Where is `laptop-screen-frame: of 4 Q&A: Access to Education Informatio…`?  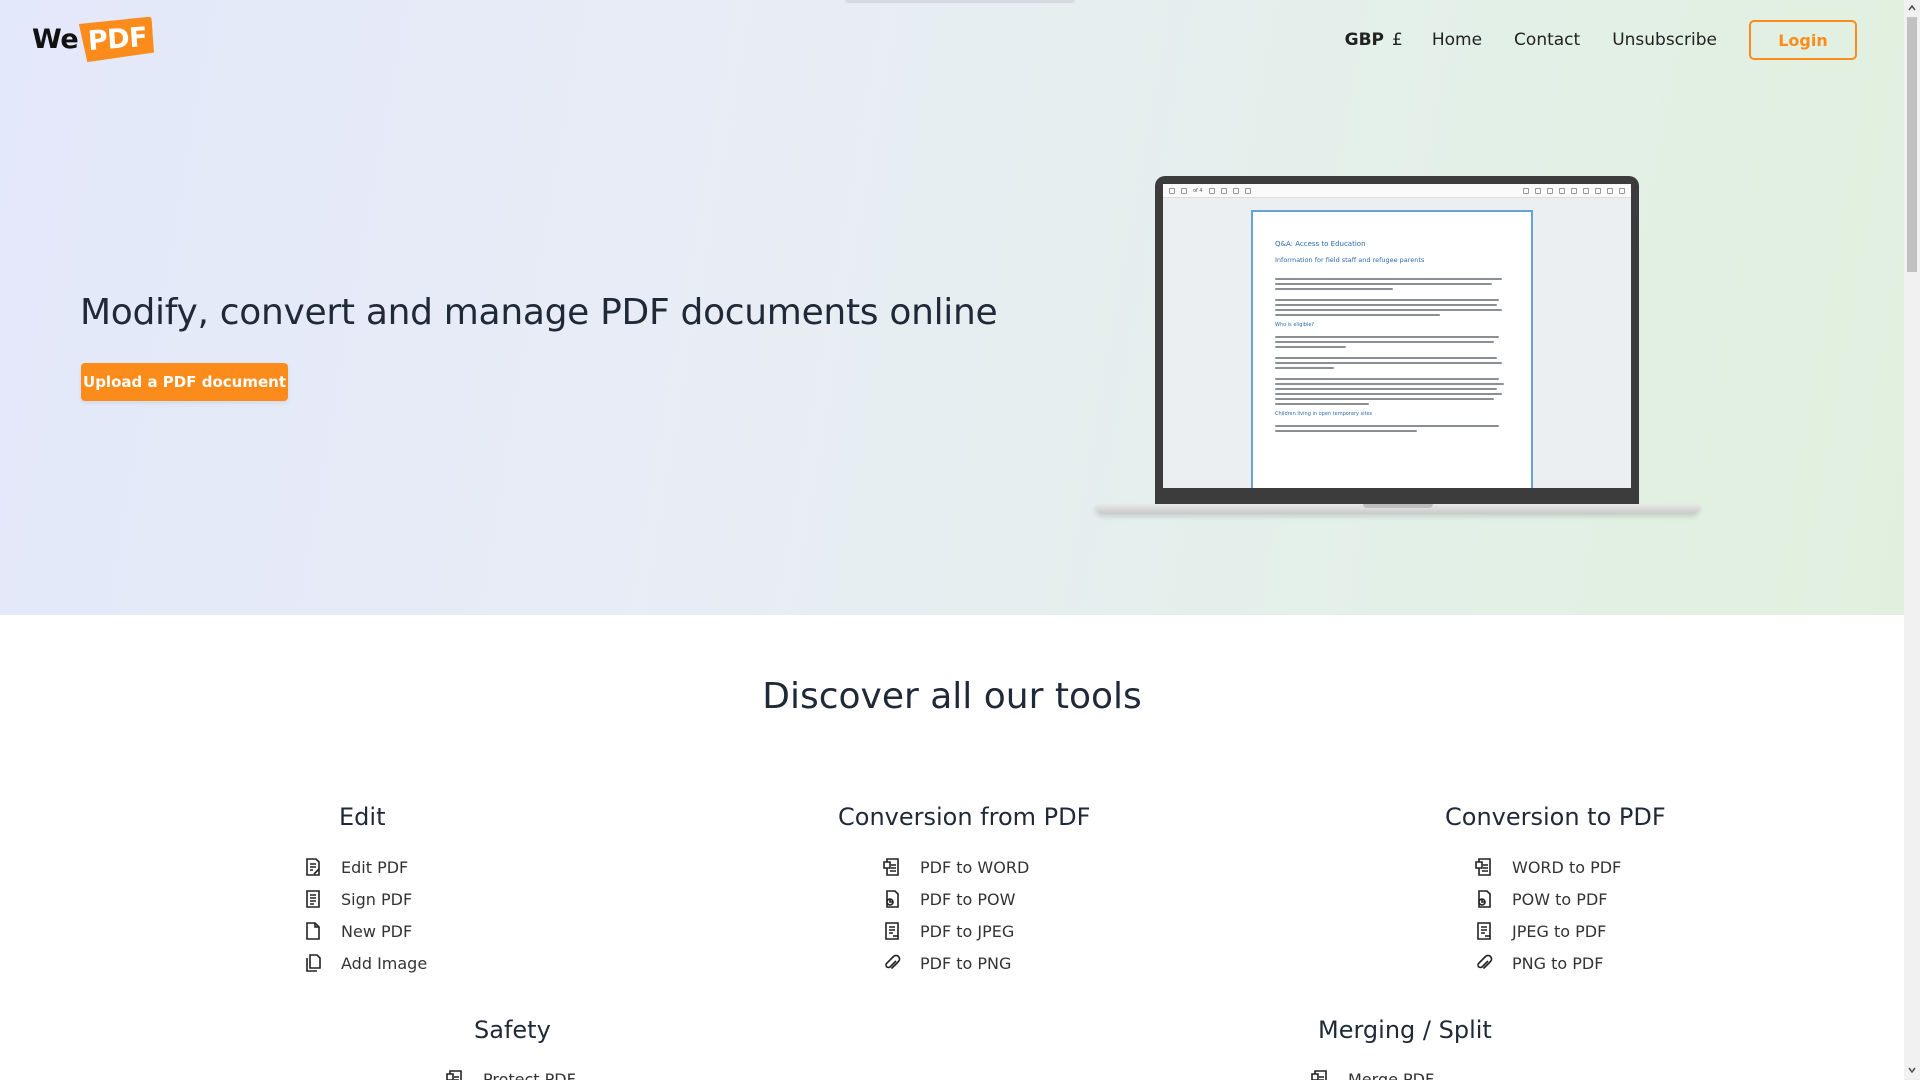 laptop-screen-frame: of 4 Q&A: Access to Education Informatio… is located at coordinates (1397, 340).